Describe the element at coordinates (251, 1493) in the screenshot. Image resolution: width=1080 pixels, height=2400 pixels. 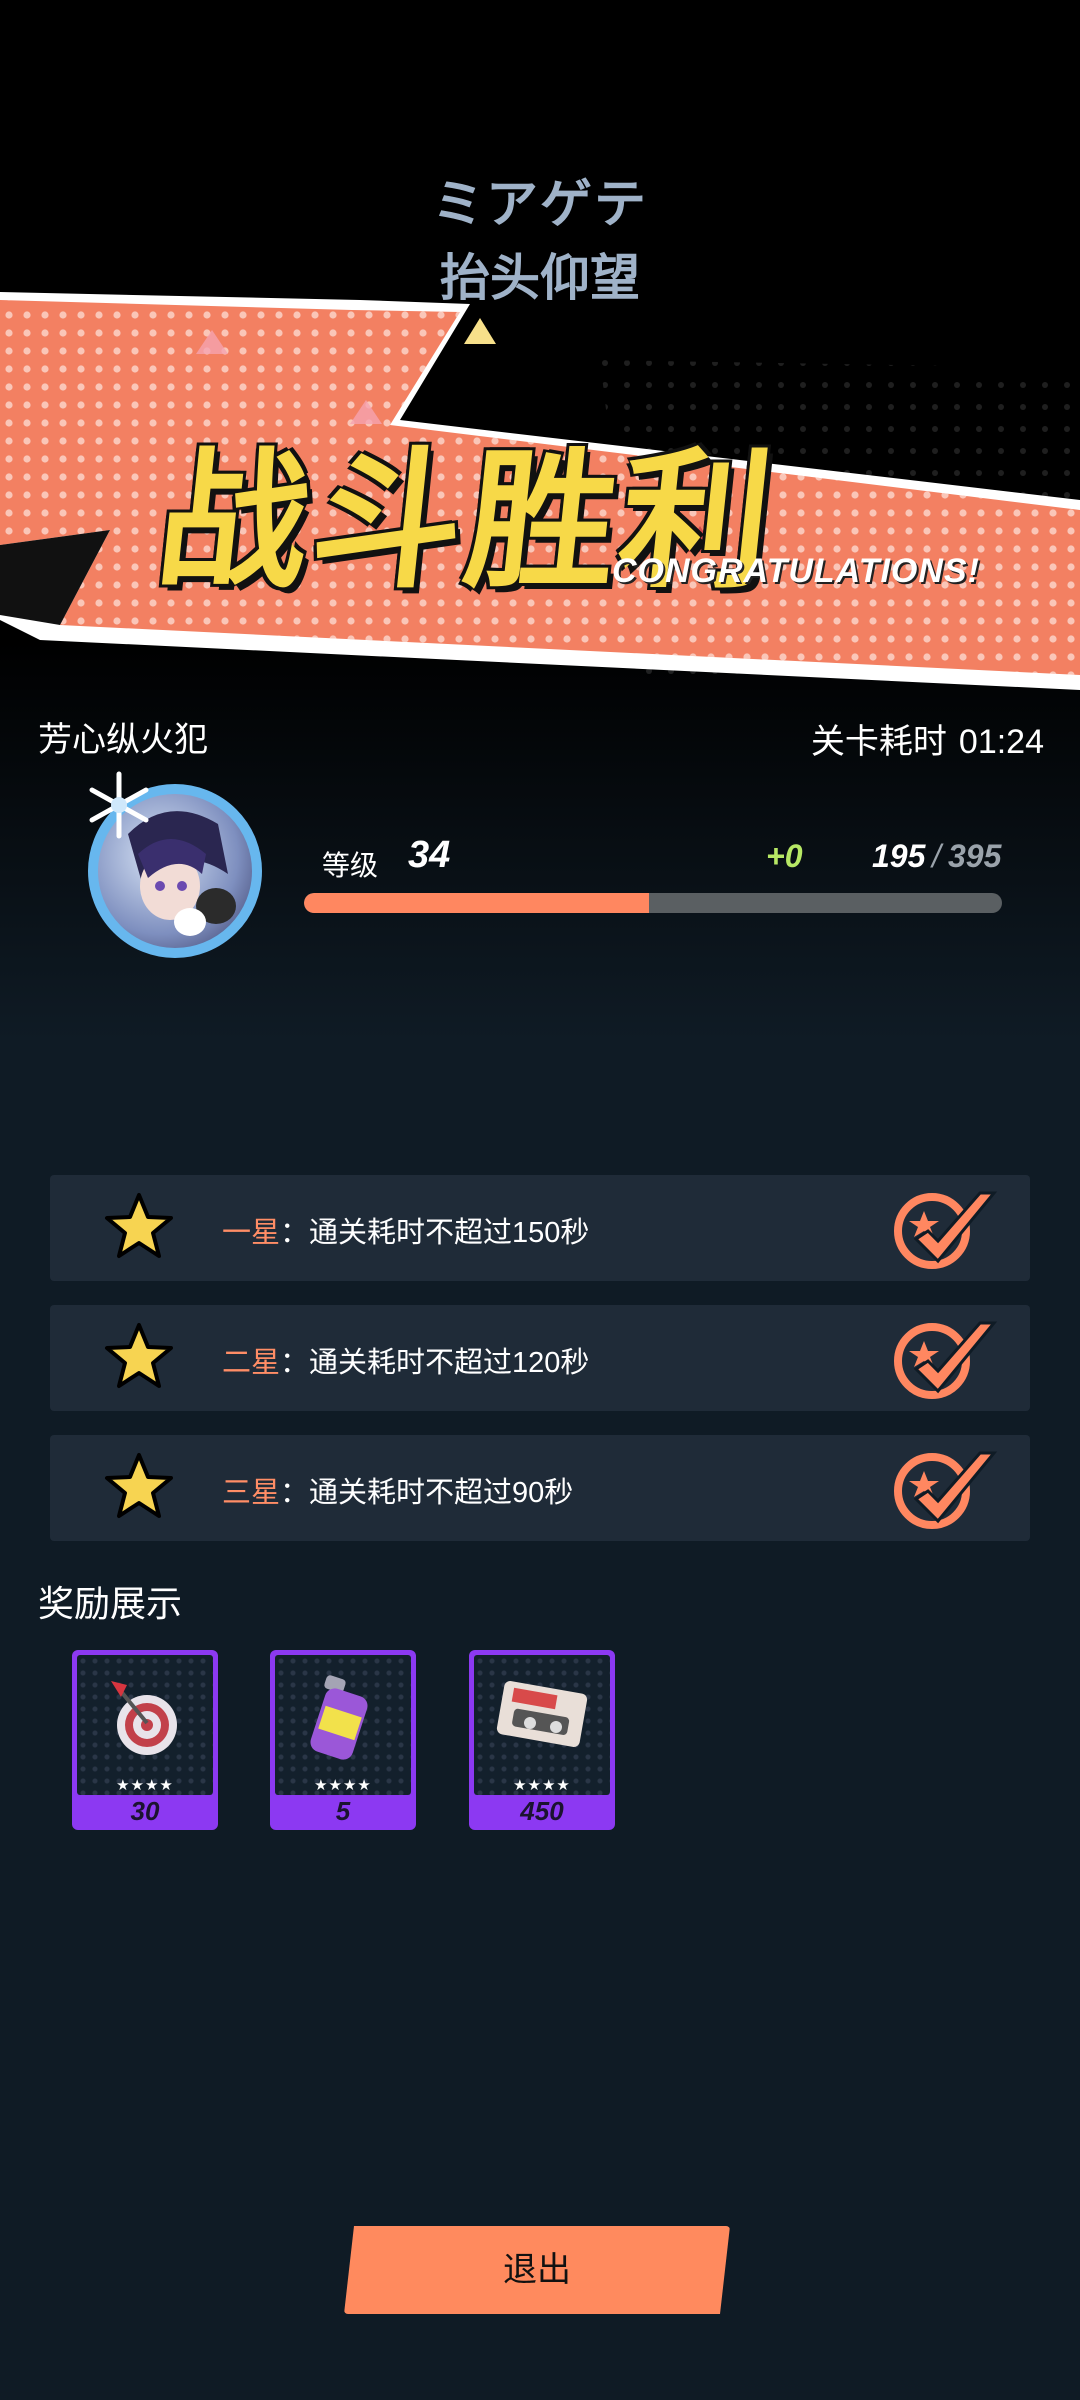
I see `star-condition-label: 三星` at that location.